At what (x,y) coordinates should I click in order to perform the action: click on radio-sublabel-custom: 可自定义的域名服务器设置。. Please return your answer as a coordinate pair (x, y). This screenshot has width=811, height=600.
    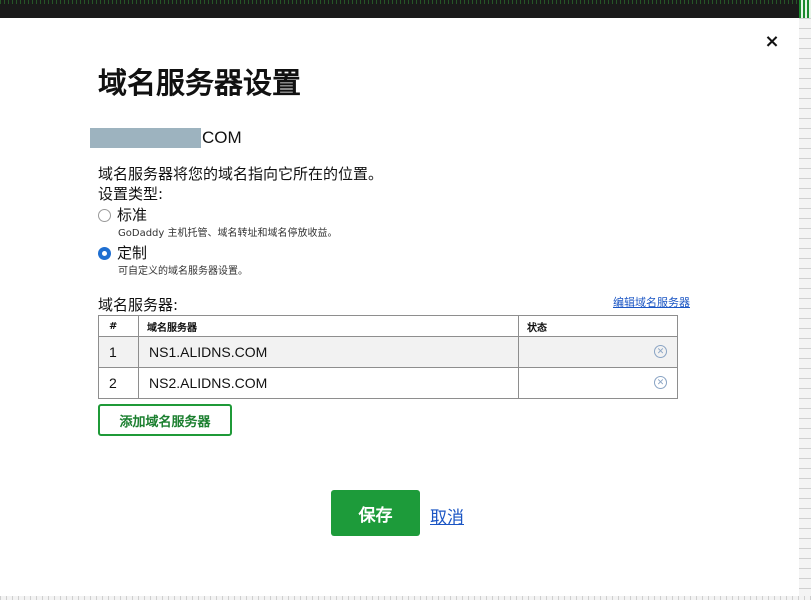
    Looking at the image, I should click on (183, 271).